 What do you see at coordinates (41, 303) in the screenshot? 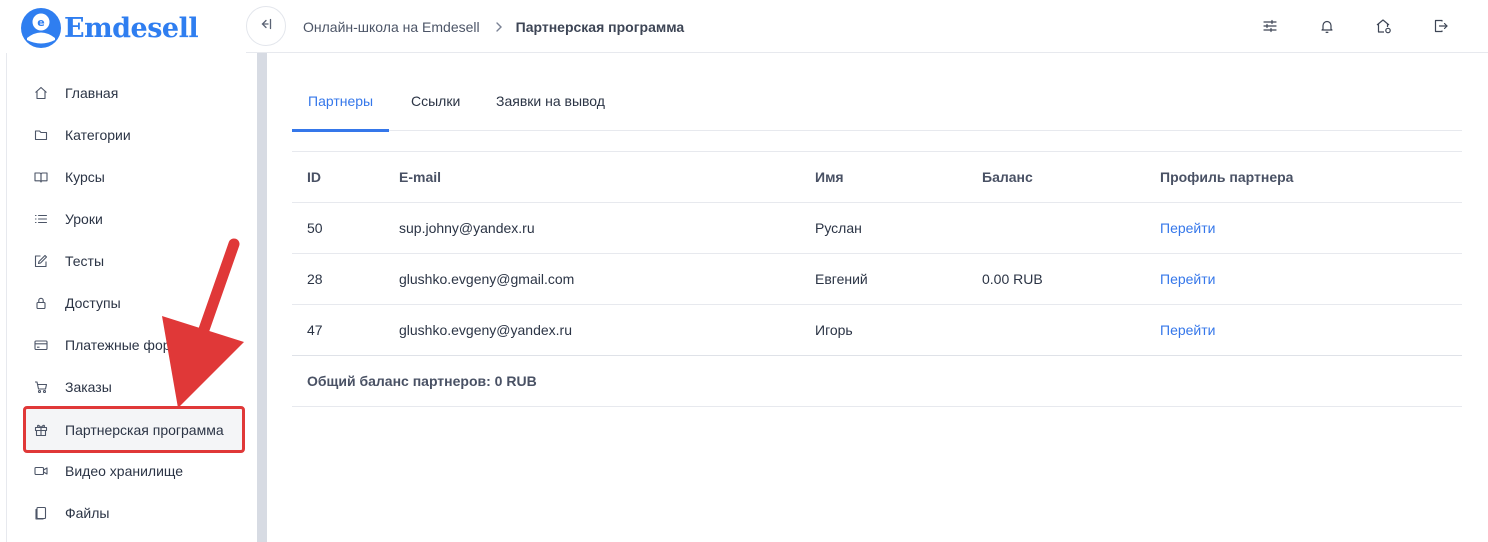
I see `lock-icon` at bounding box center [41, 303].